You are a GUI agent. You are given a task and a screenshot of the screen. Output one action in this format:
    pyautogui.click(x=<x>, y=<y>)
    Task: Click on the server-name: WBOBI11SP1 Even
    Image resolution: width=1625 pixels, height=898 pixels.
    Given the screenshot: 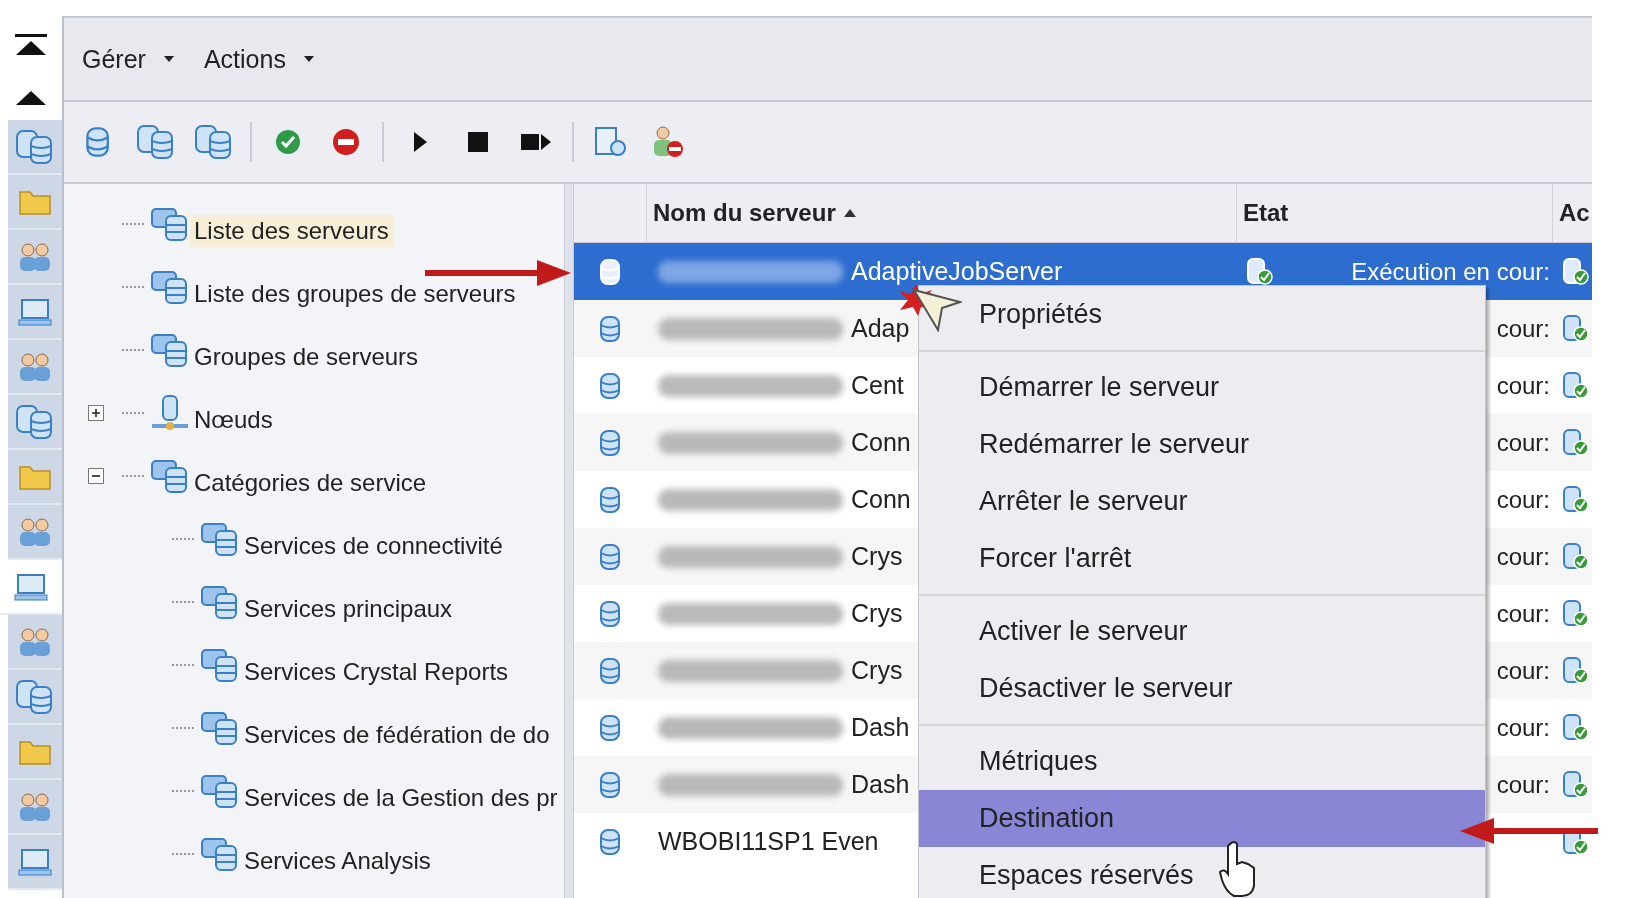 What is the action you would take?
    pyautogui.click(x=768, y=841)
    